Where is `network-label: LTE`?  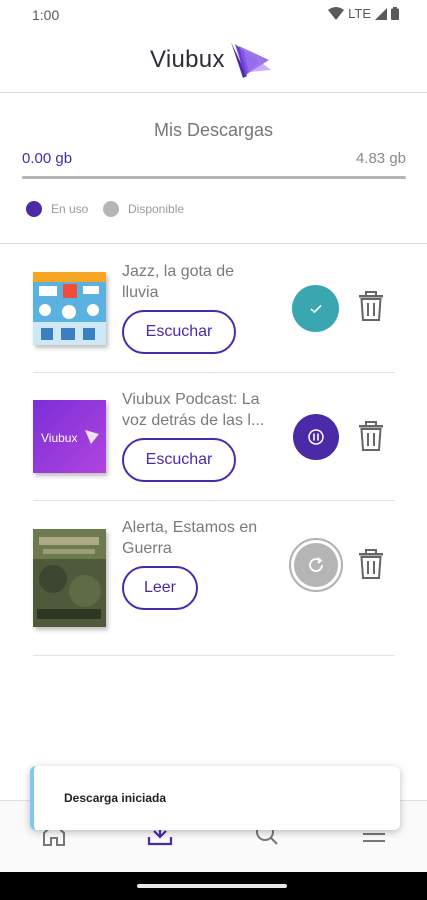 network-label: LTE is located at coordinates (359, 13).